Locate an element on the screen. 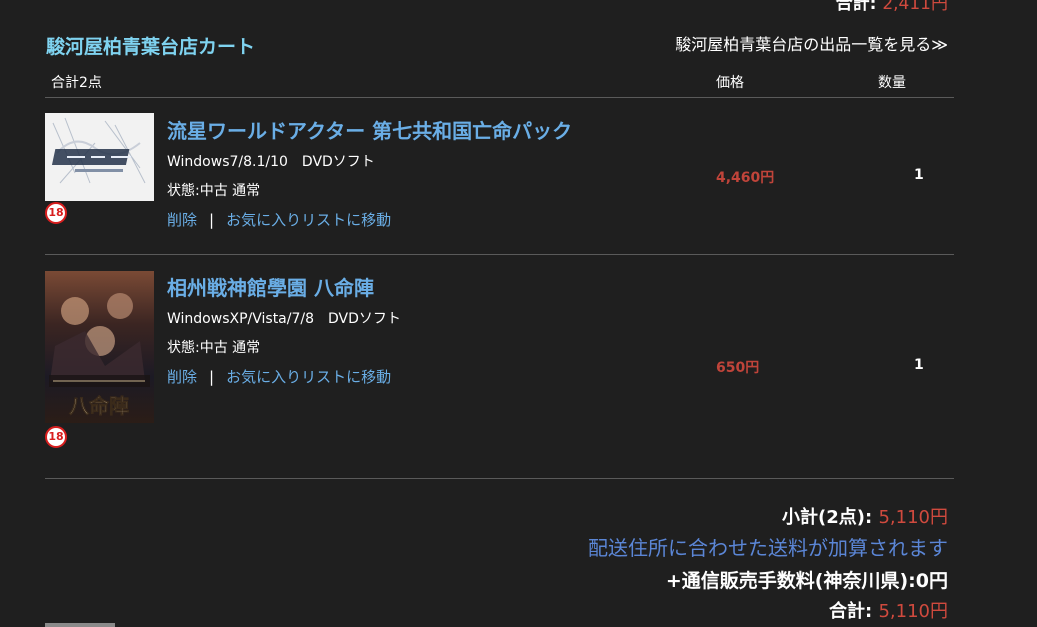  game-cover-art-2: 八命陣 is located at coordinates (99, 347).